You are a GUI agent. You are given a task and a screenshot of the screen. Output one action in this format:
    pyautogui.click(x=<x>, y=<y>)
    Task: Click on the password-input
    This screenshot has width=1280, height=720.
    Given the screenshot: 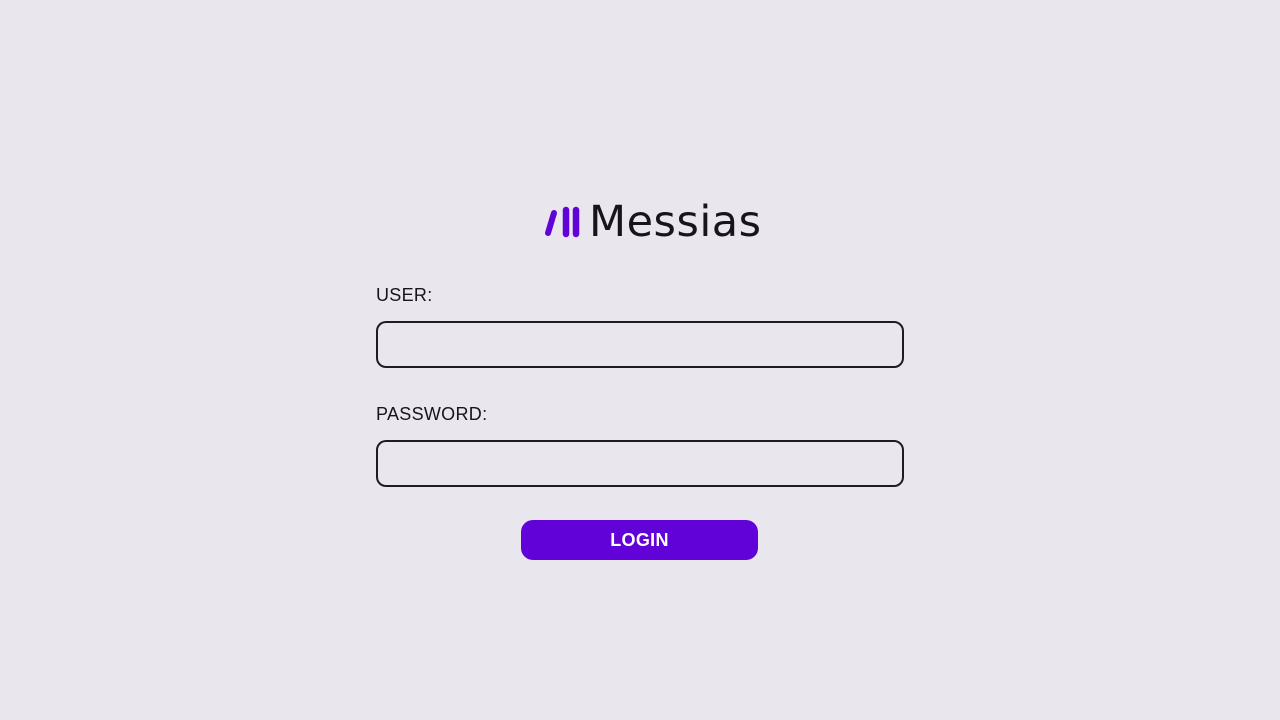 What is the action you would take?
    pyautogui.click(x=640, y=463)
    